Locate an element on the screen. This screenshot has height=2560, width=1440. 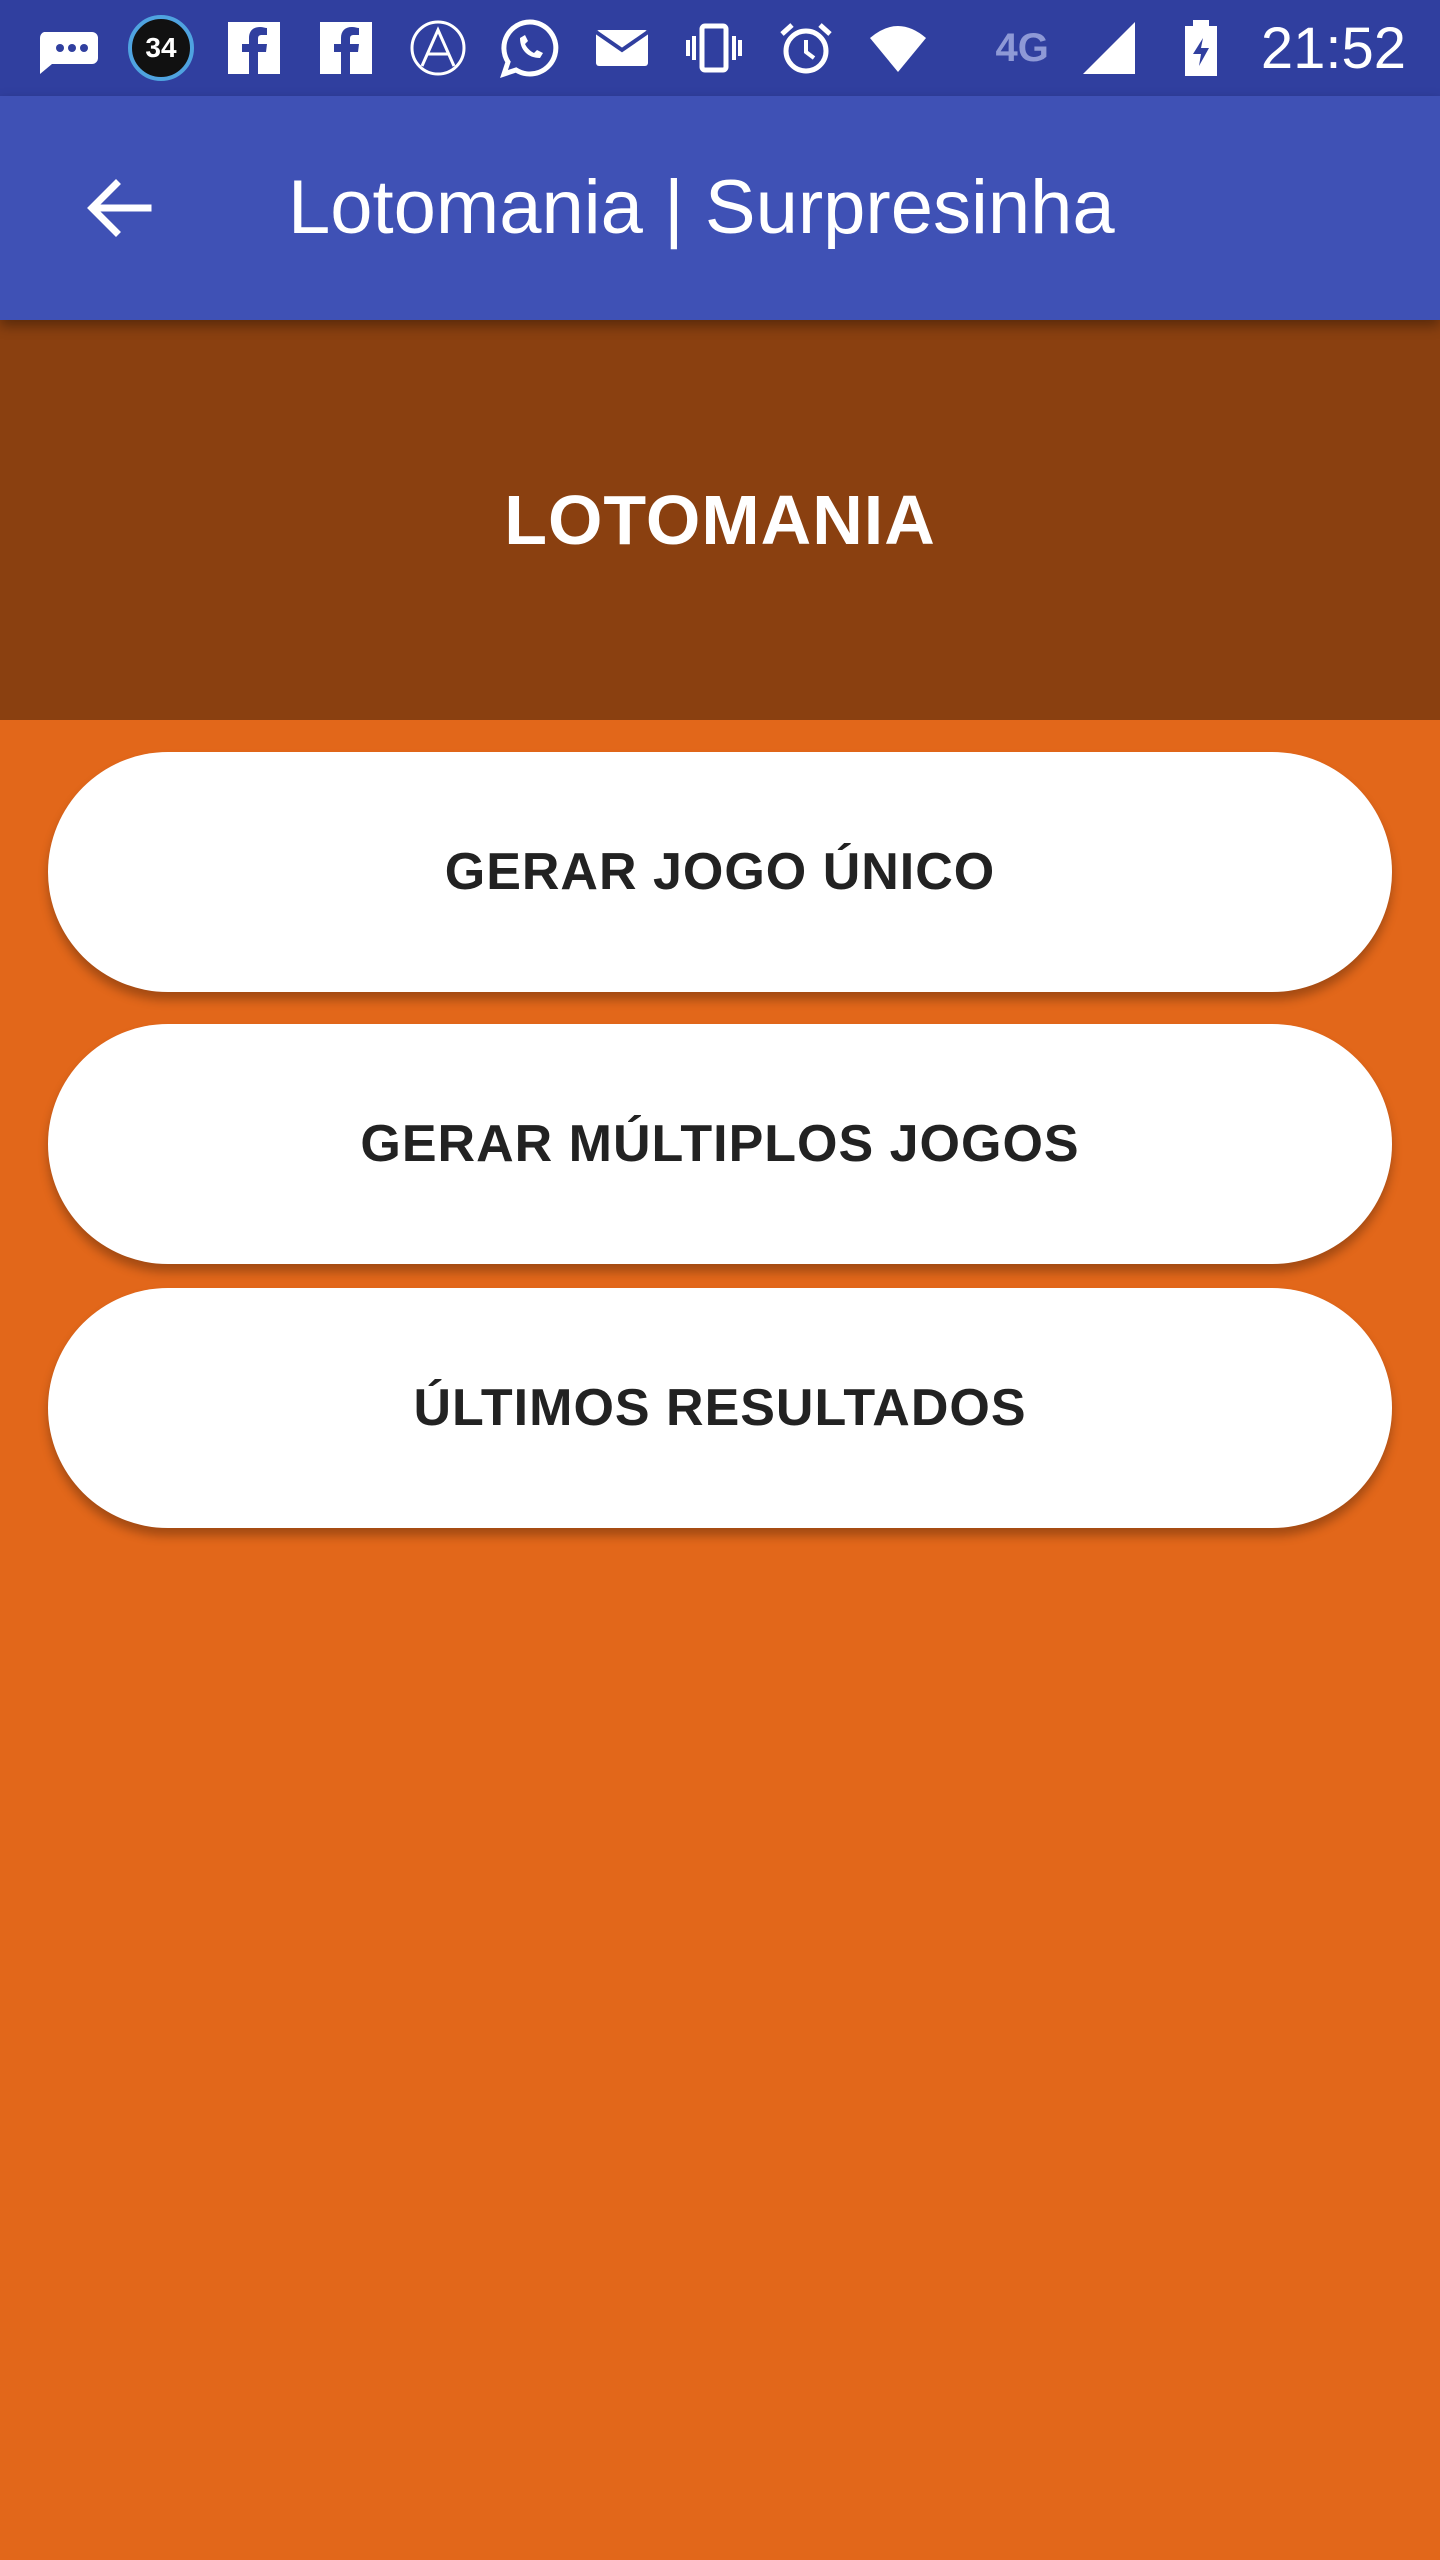
status-bar: 34 4G 21:52 is located at coordinates (720, 48).